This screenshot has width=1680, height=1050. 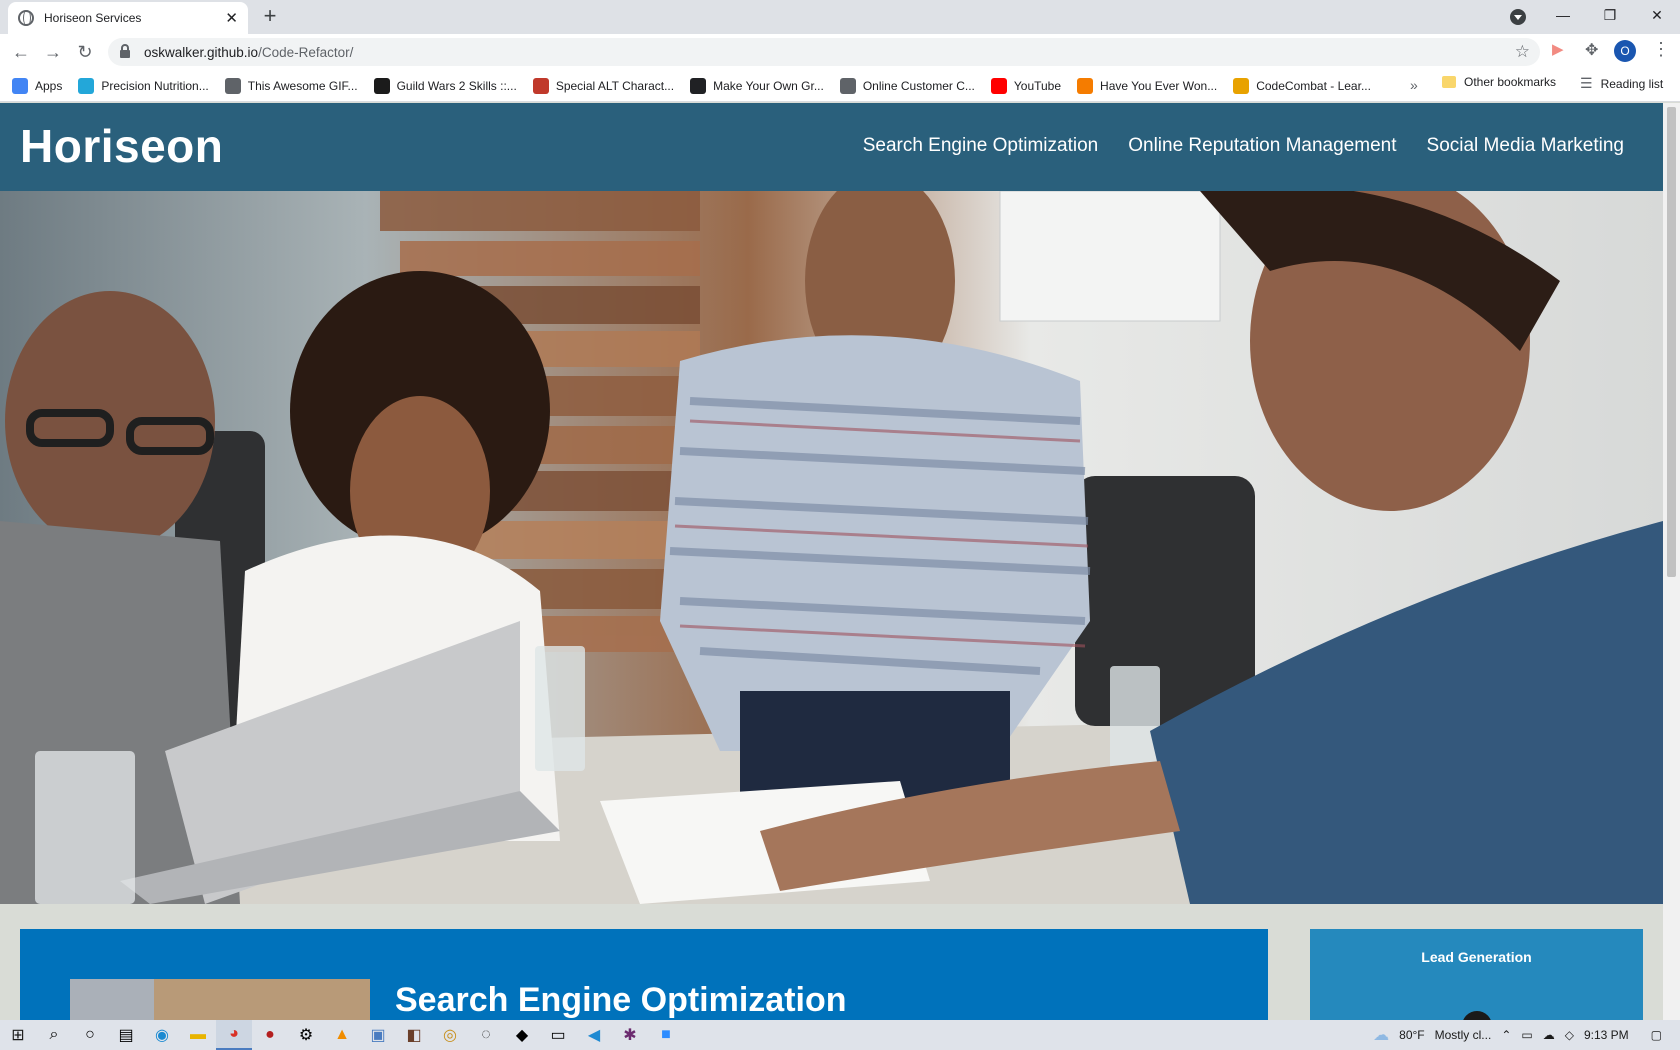 What do you see at coordinates (126, 1035) in the screenshot?
I see `task-view-icon: ▤` at bounding box center [126, 1035].